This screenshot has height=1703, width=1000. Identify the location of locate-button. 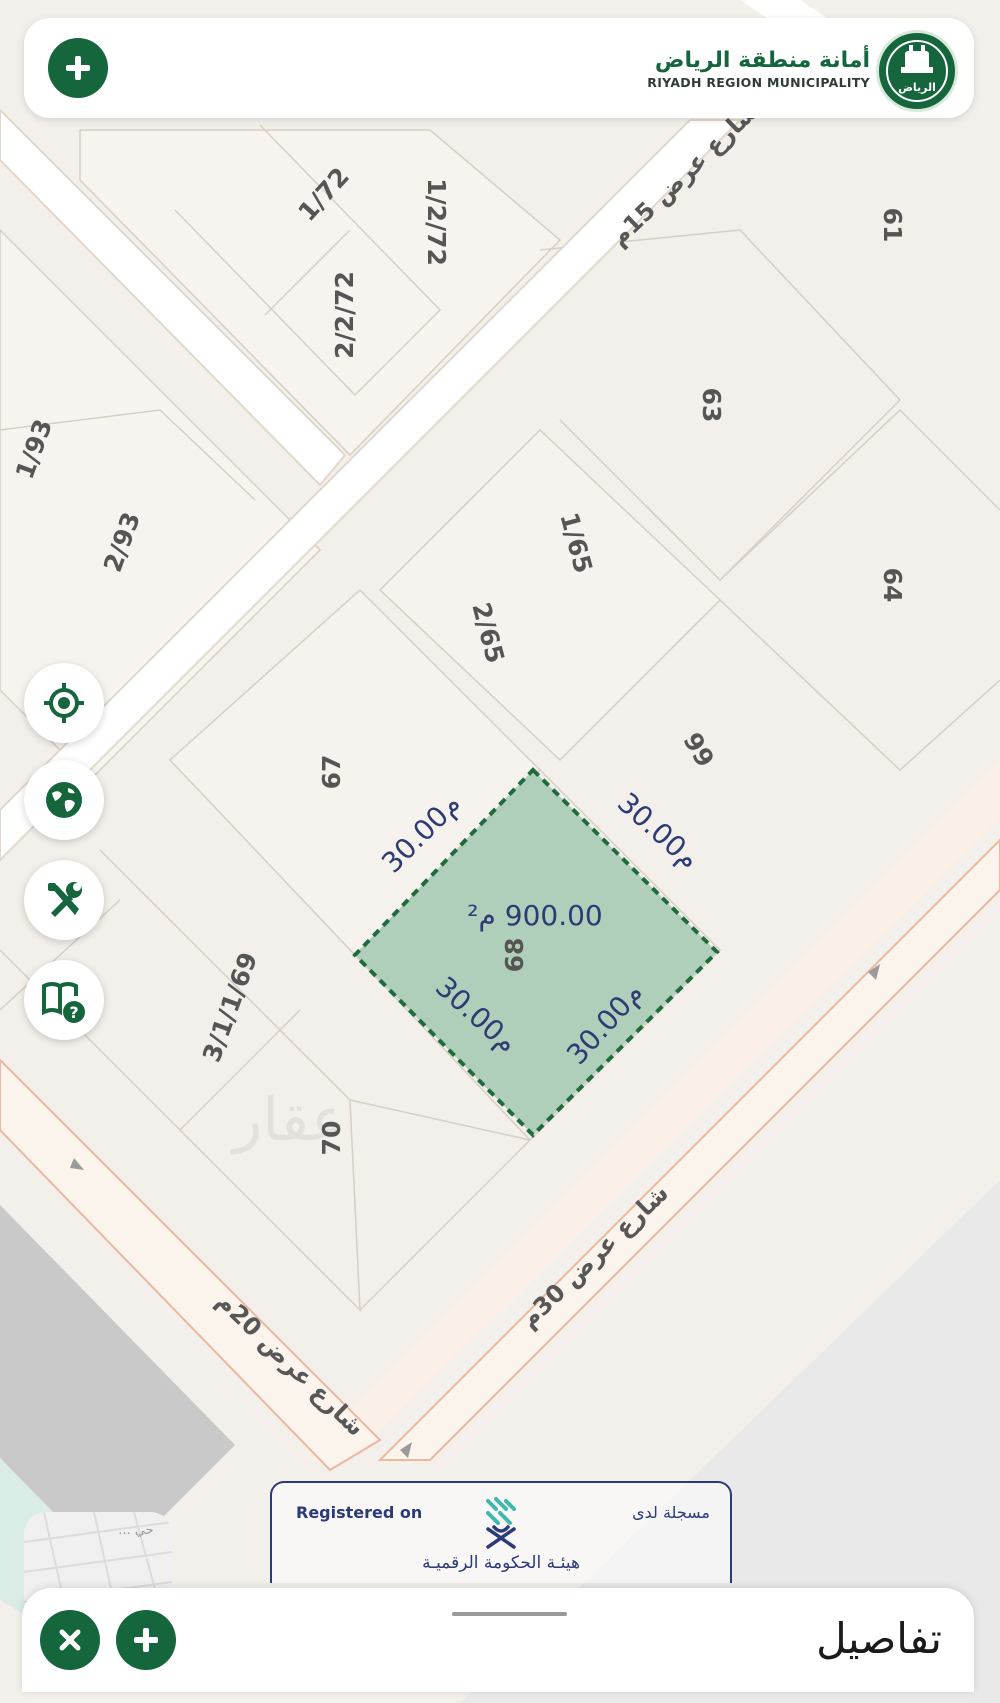
(64, 703).